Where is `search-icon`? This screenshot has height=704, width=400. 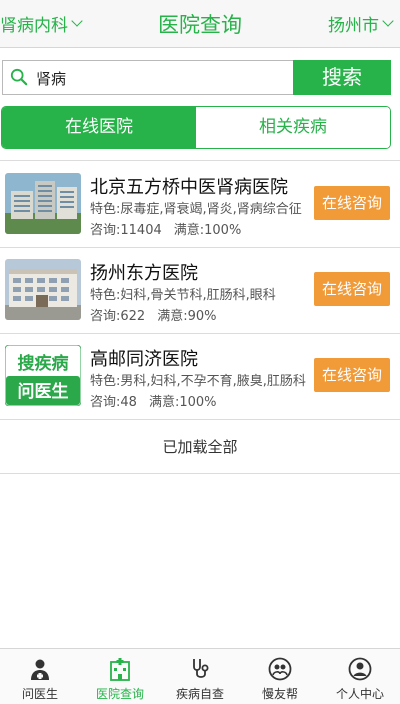
search-icon is located at coordinates (19, 77).